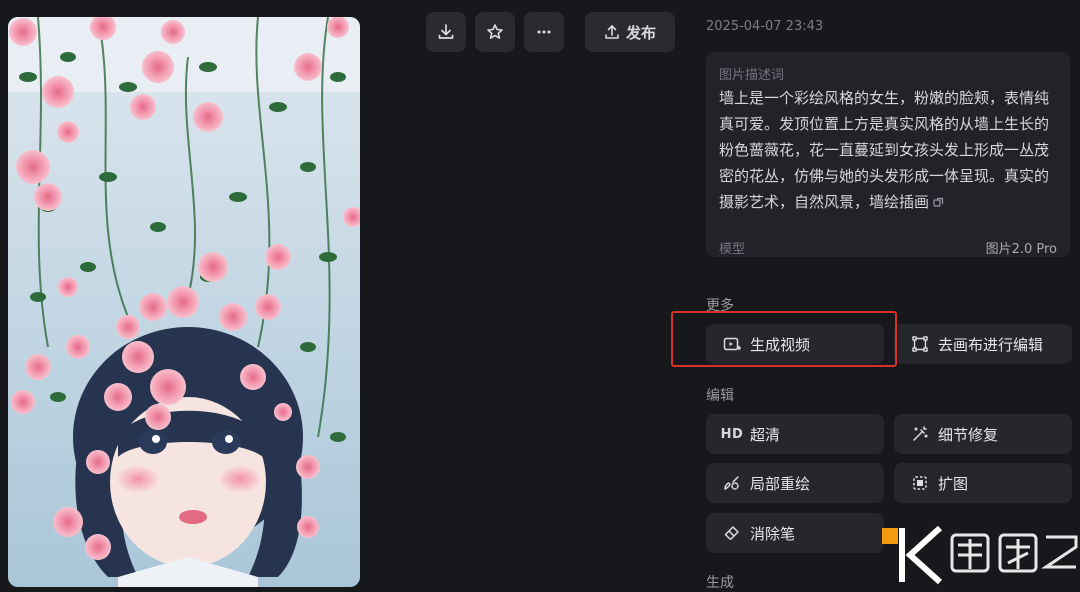 The width and height of the screenshot is (1080, 592). I want to click on timestamp: 2025-04-07 23:43, so click(765, 26).